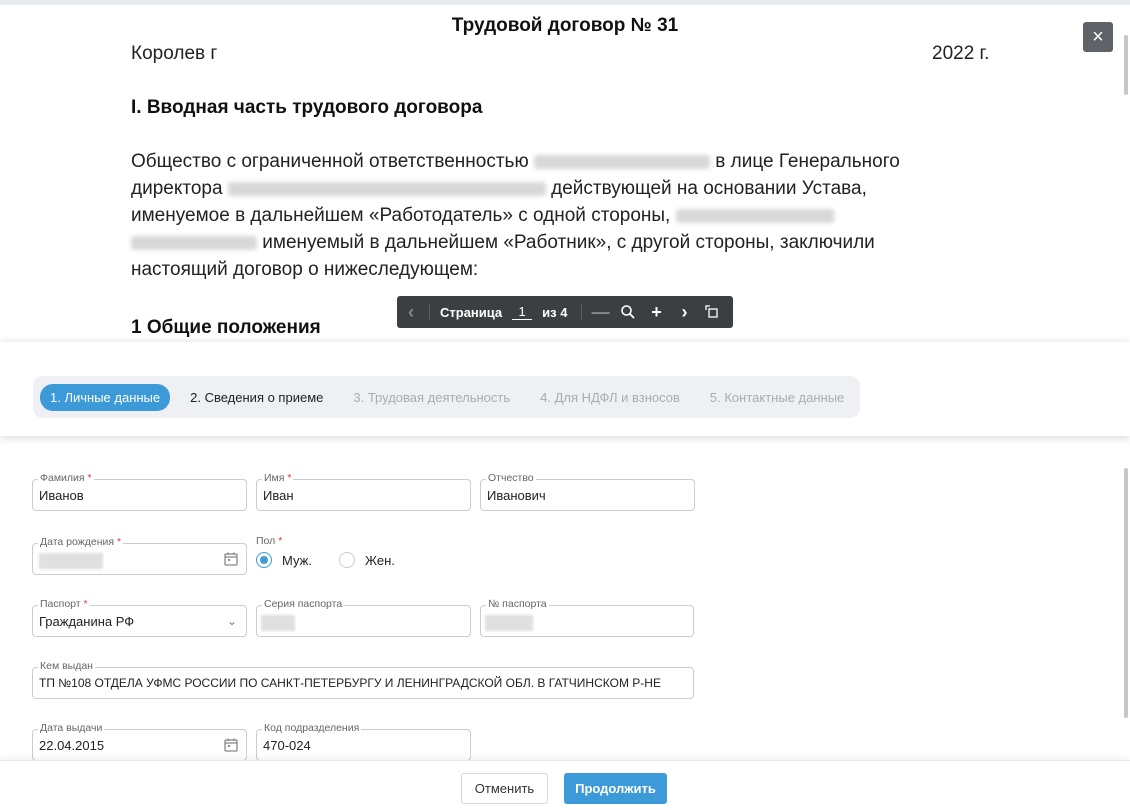  Describe the element at coordinates (312, 728) in the screenshot. I see `field-label: Код подразделения` at that location.